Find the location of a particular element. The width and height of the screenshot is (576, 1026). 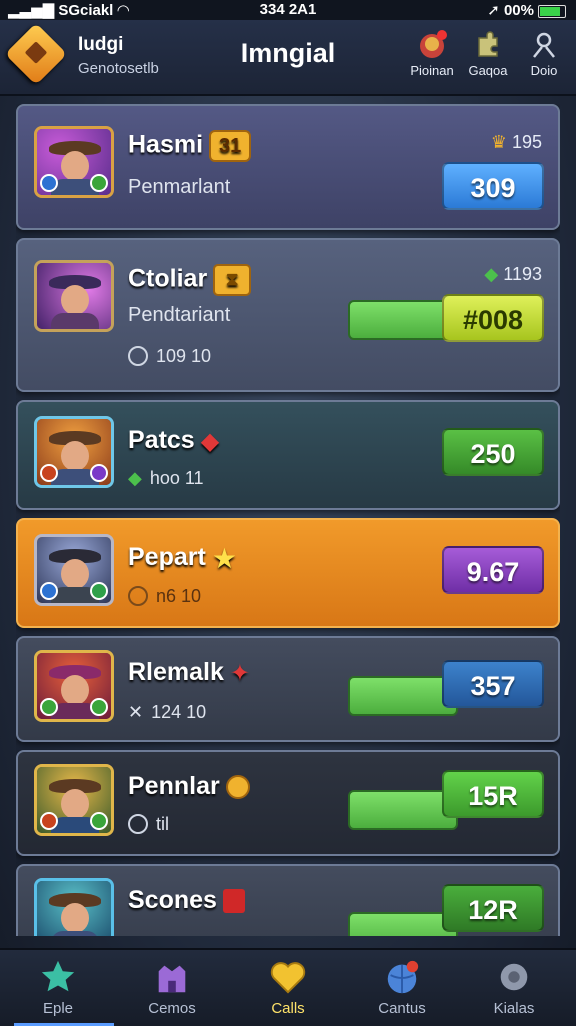

gift-icon is located at coordinates (433, 44).